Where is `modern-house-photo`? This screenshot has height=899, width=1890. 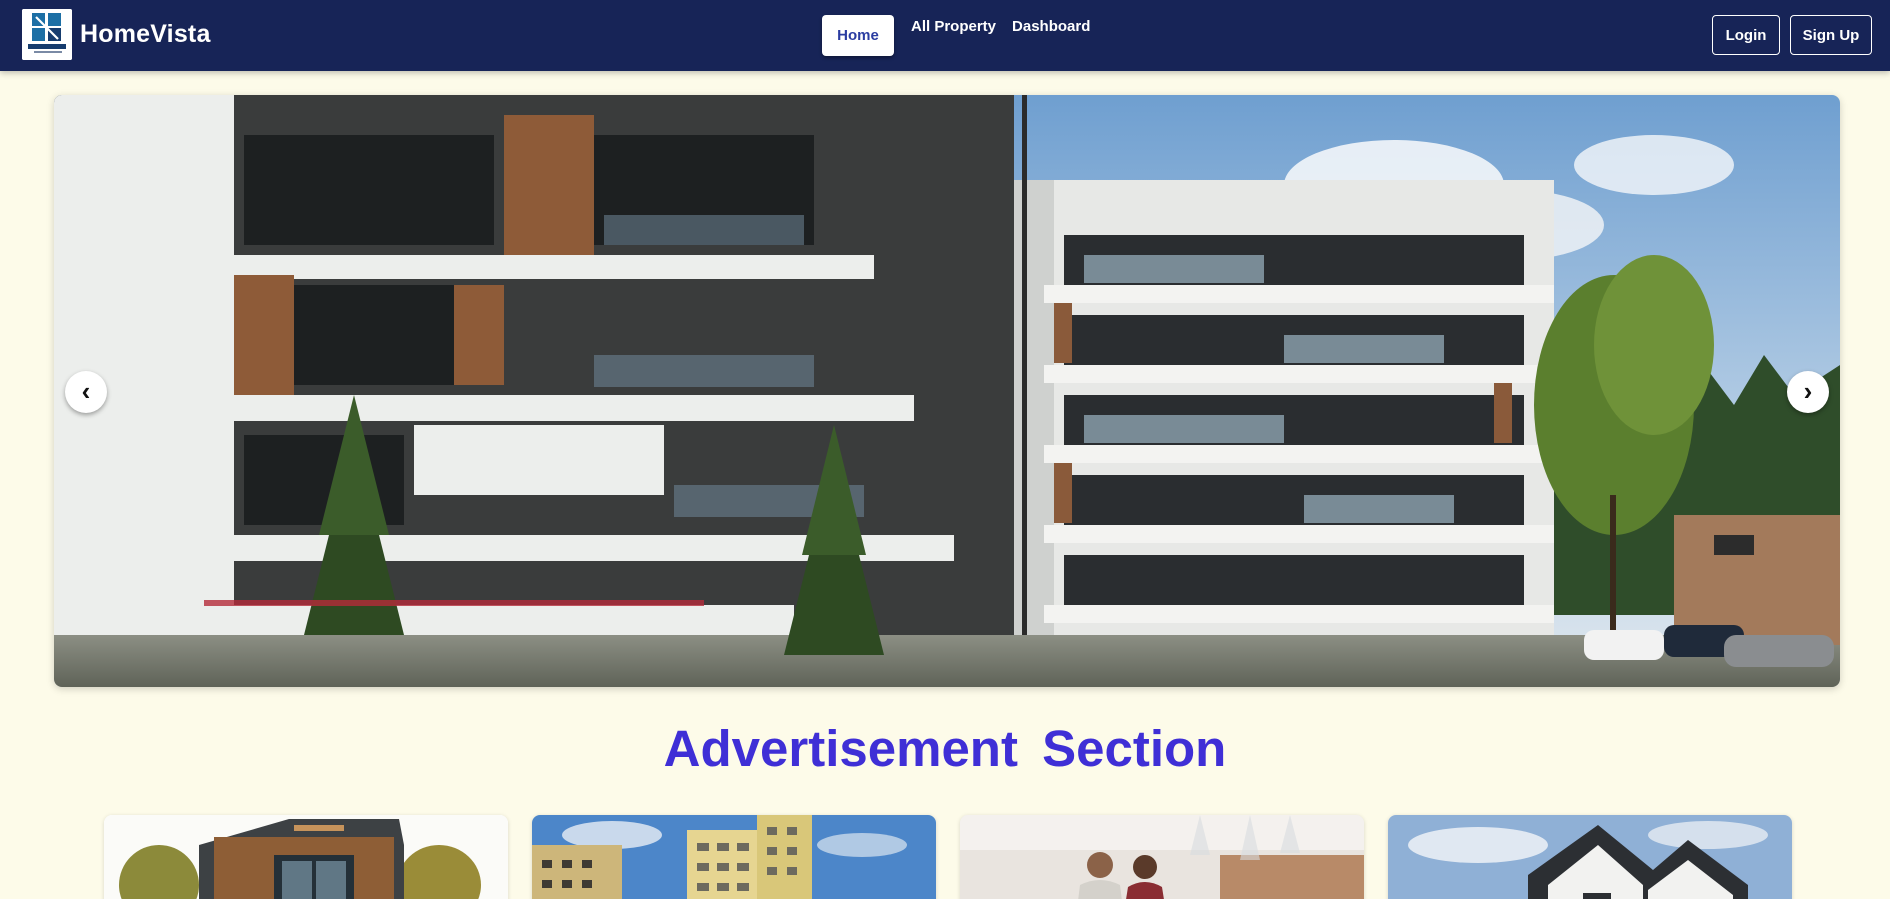 modern-house-photo is located at coordinates (306, 857).